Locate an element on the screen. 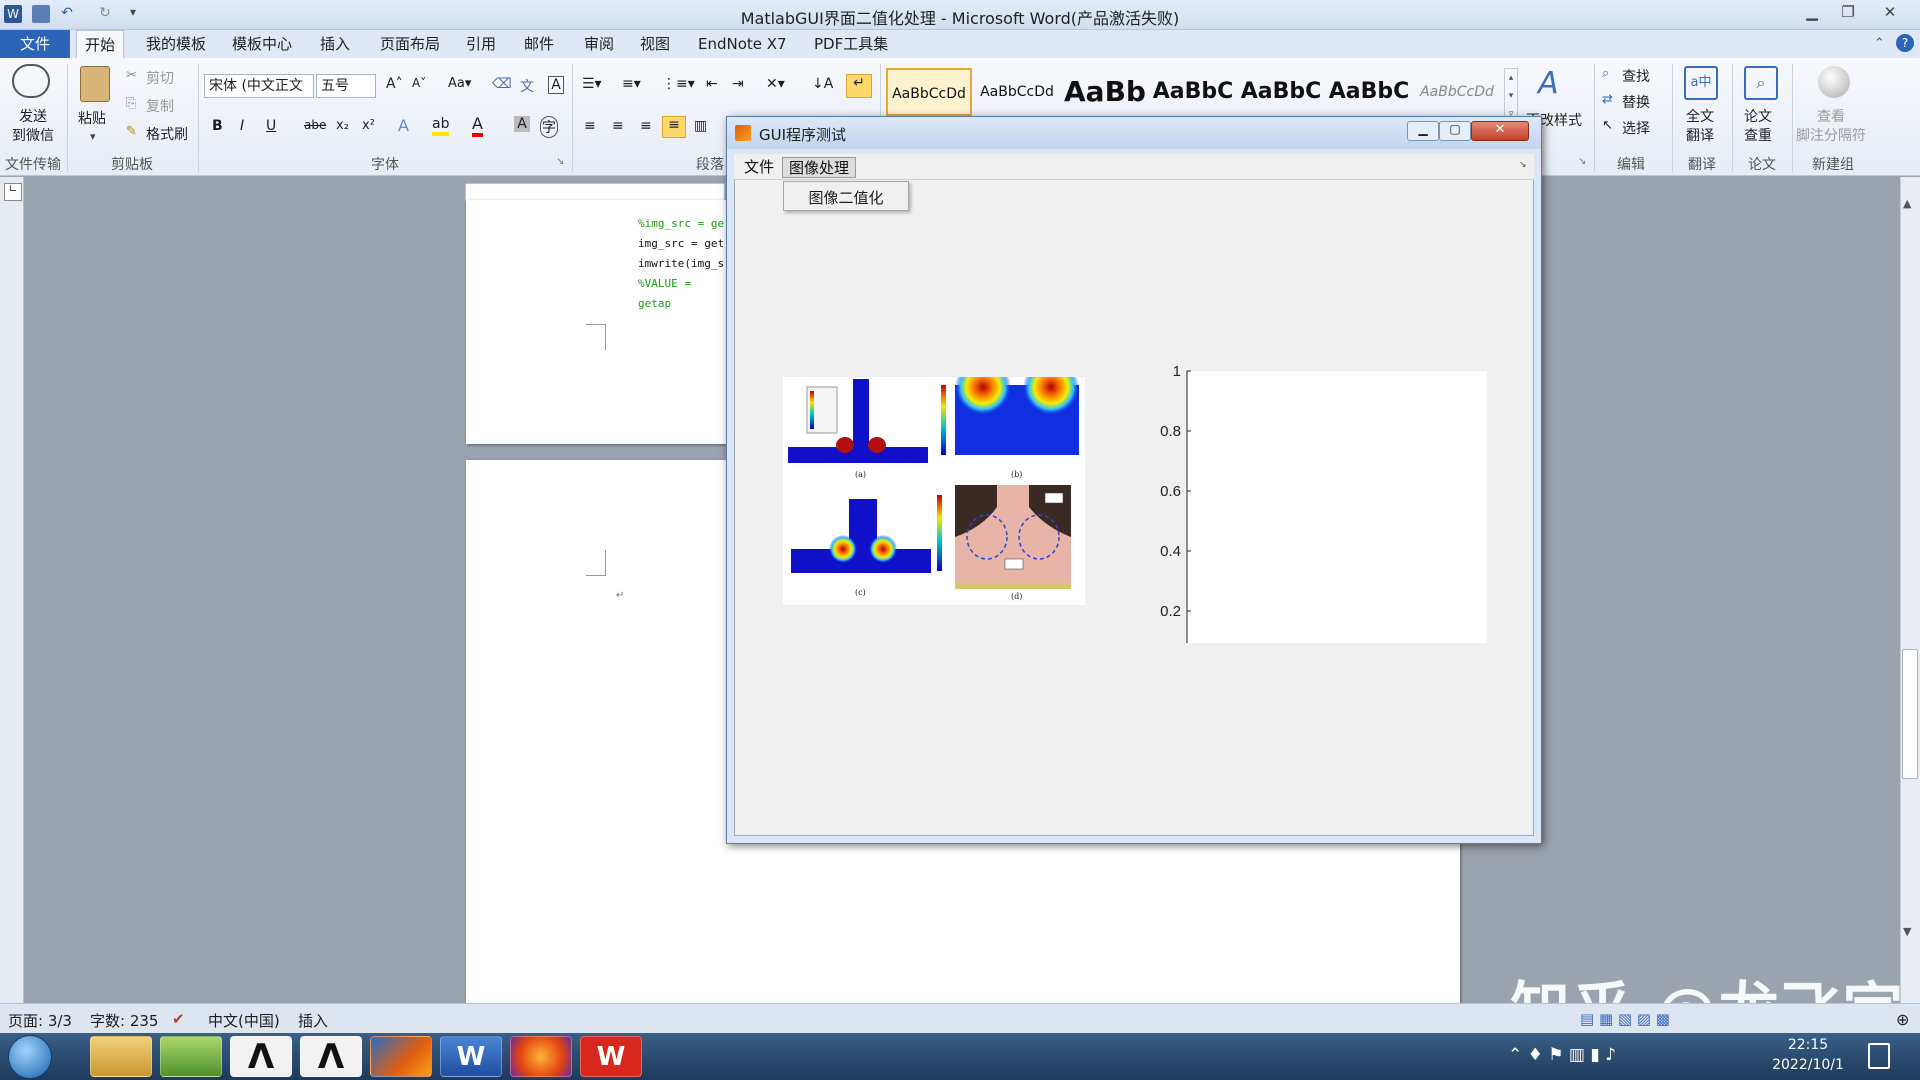  clock-date: 2022/10/1 is located at coordinates (1808, 1065).